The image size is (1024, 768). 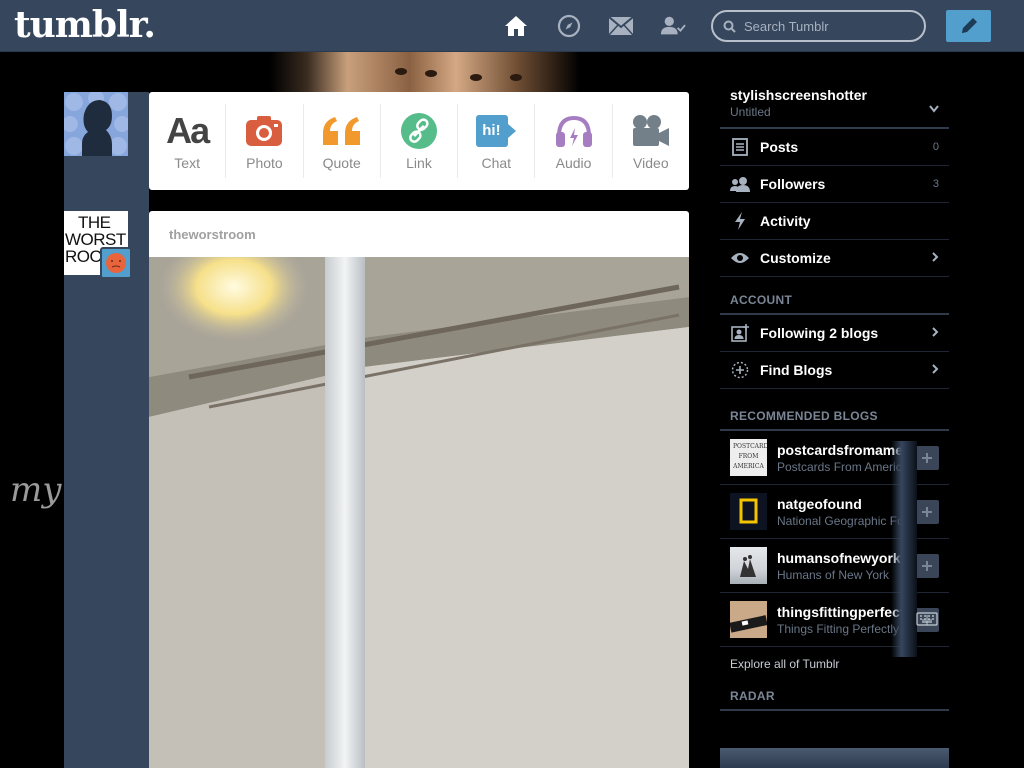 I want to click on sidebar-item-find-blogs: Find Blogs, so click(x=834, y=370).